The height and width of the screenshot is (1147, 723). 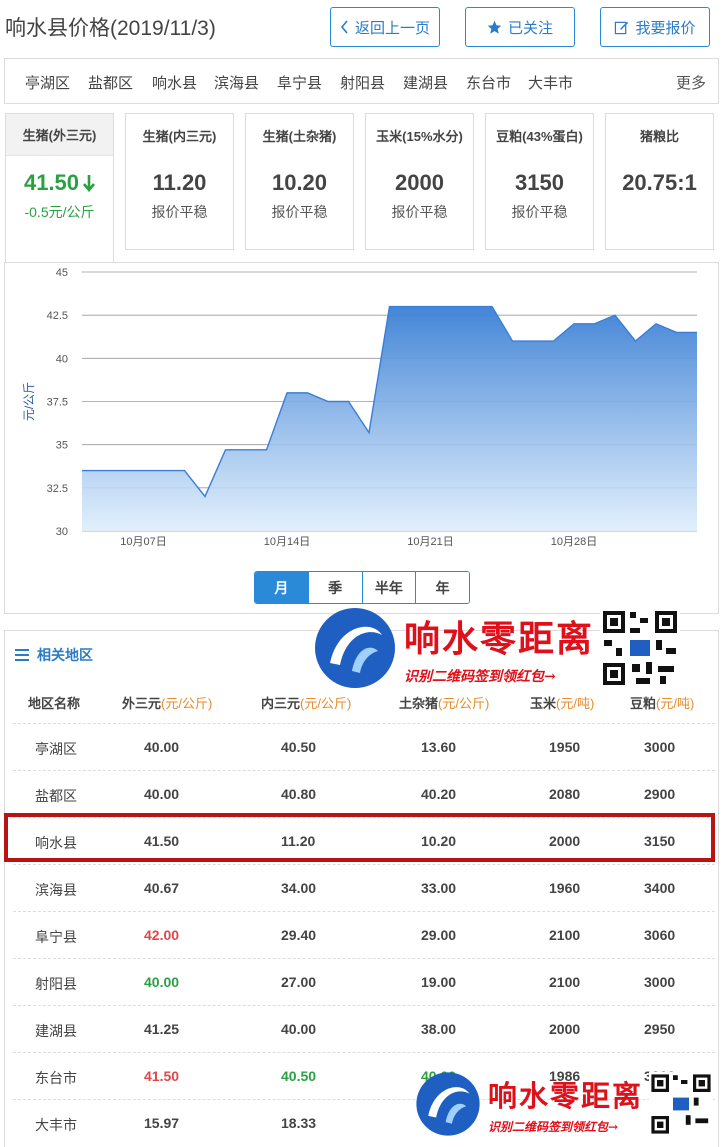 I want to click on row-cell-b: 40.00, so click(x=299, y=1029).